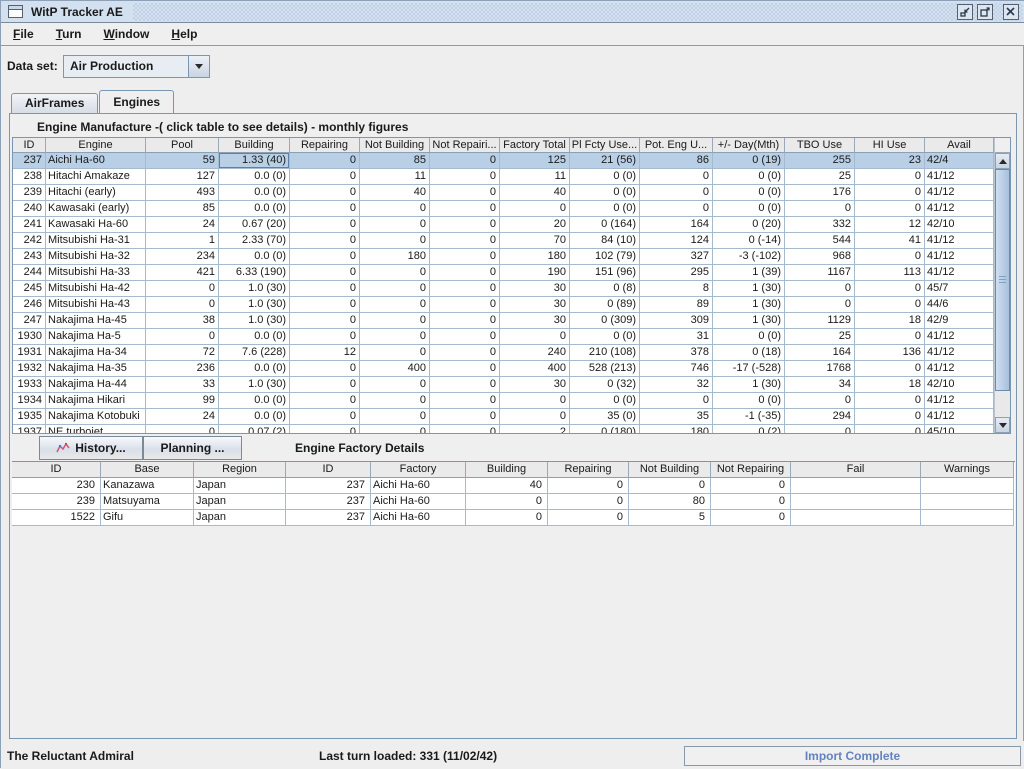 The height and width of the screenshot is (769, 1024). What do you see at coordinates (328, 518) in the screenshot?
I see `cell: 237` at bounding box center [328, 518].